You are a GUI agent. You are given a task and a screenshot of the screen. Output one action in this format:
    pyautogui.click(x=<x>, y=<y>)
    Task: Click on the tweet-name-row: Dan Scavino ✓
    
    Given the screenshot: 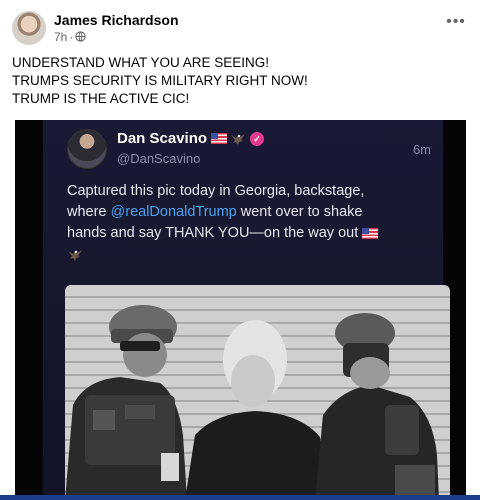 What is the action you would take?
    pyautogui.click(x=191, y=138)
    